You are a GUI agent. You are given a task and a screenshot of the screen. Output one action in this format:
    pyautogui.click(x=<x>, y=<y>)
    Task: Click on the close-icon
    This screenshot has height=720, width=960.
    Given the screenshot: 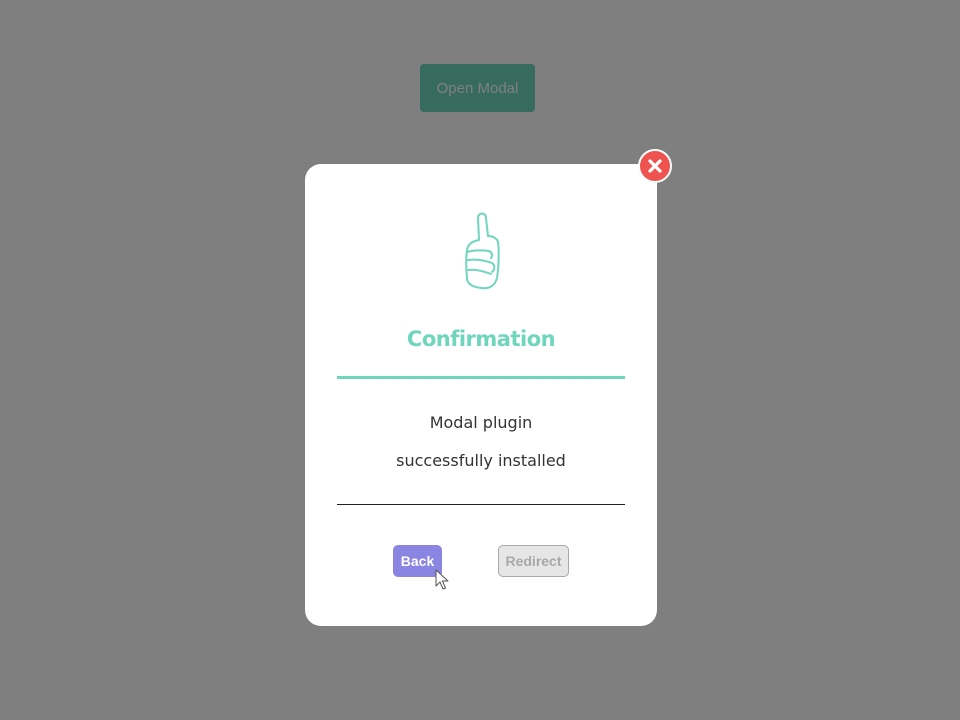 What is the action you would take?
    pyautogui.click(x=655, y=166)
    